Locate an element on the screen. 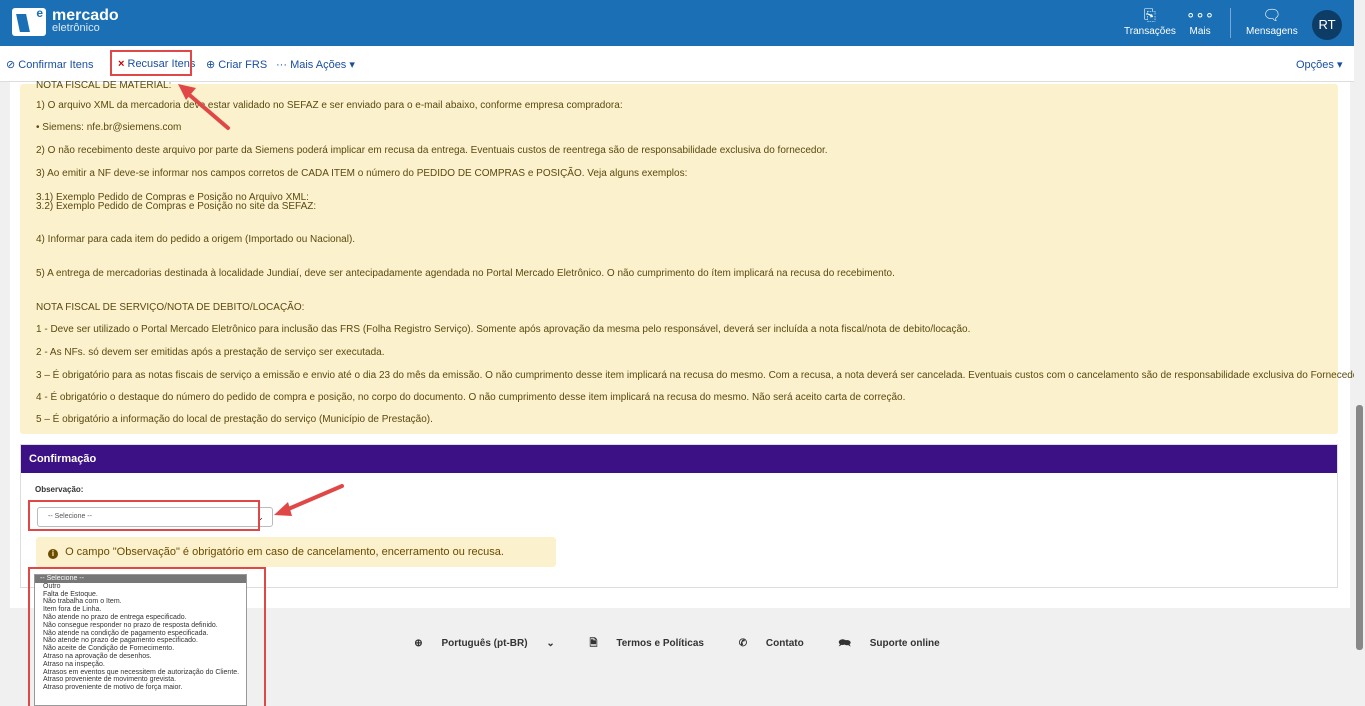  arrow-to-refuse is located at coordinates (204, 107).